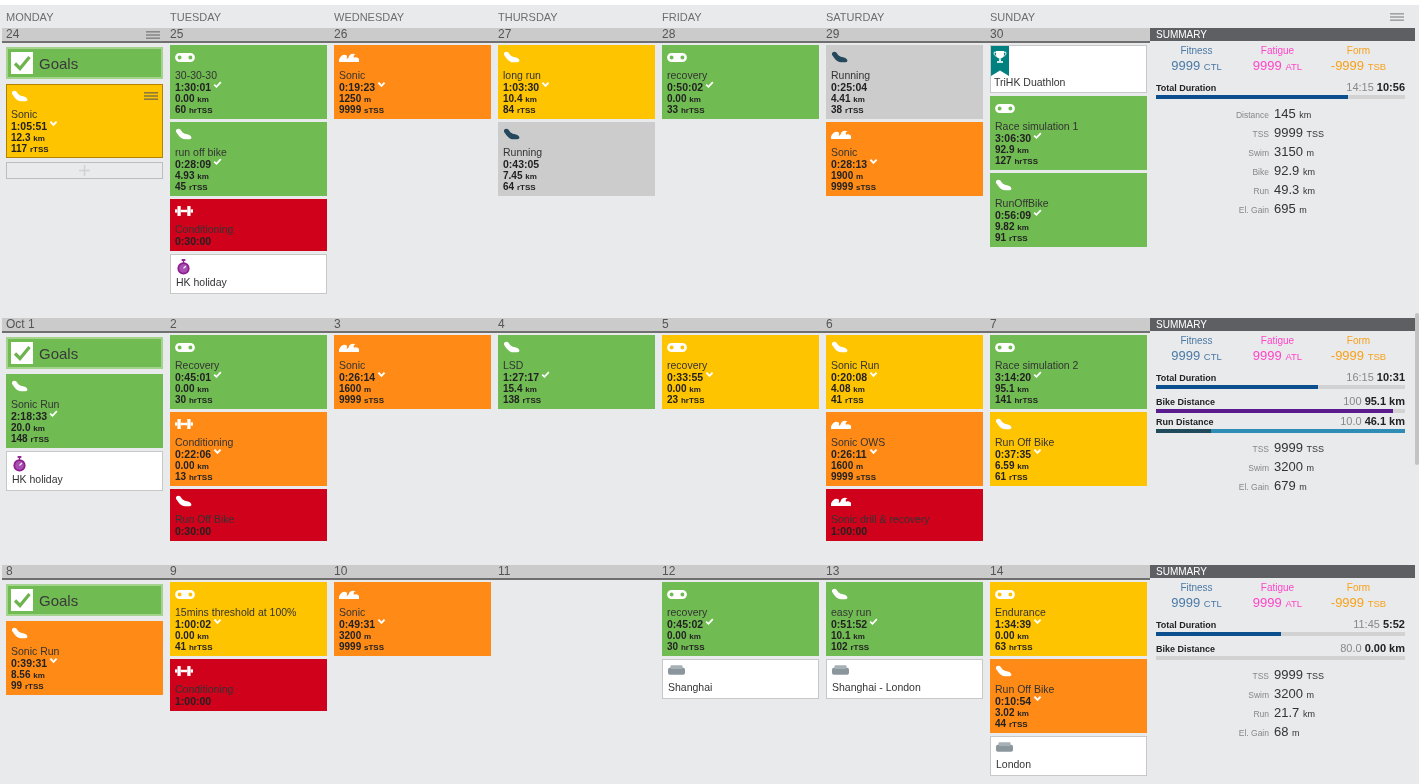  What do you see at coordinates (740, 619) in the screenshot?
I see `workout-card: recovery 0:45:02 0.00 km 30 hrTSS` at bounding box center [740, 619].